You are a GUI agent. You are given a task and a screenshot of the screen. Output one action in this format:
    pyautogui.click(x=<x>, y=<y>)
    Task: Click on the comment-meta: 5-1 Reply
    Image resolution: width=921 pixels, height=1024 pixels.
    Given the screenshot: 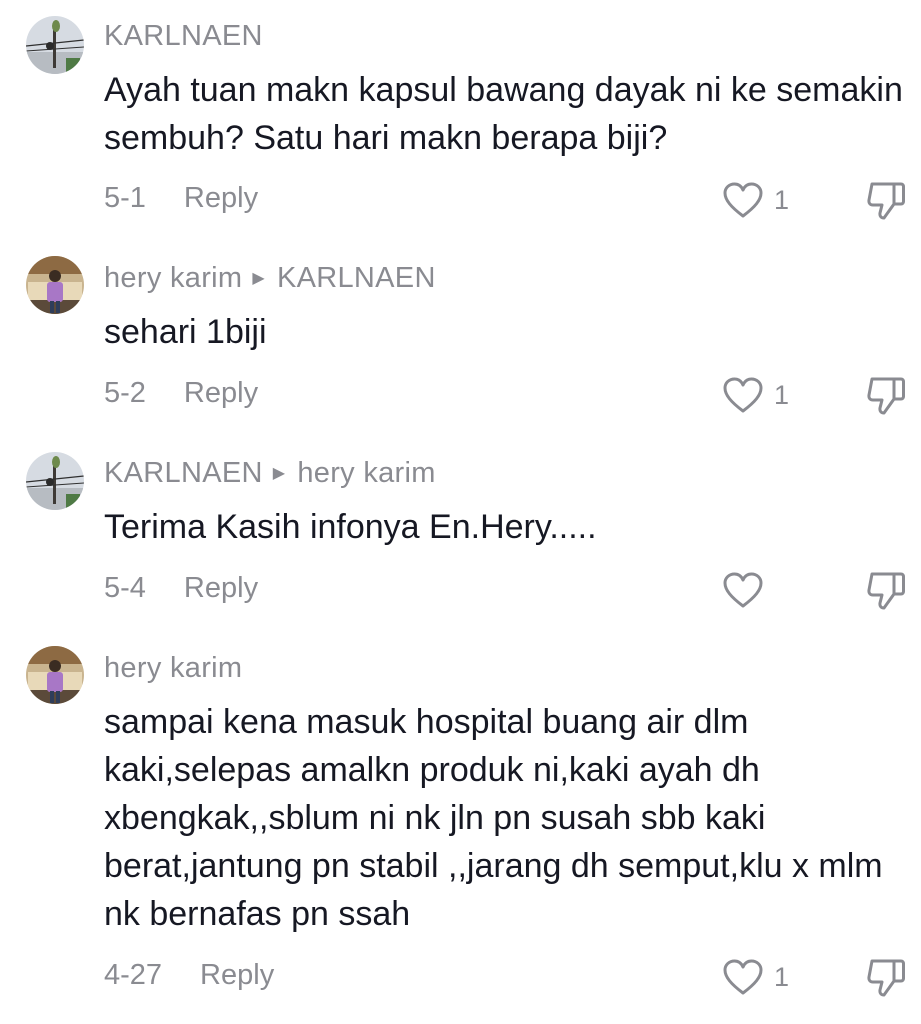 What is the action you would take?
    pyautogui.click(x=181, y=198)
    